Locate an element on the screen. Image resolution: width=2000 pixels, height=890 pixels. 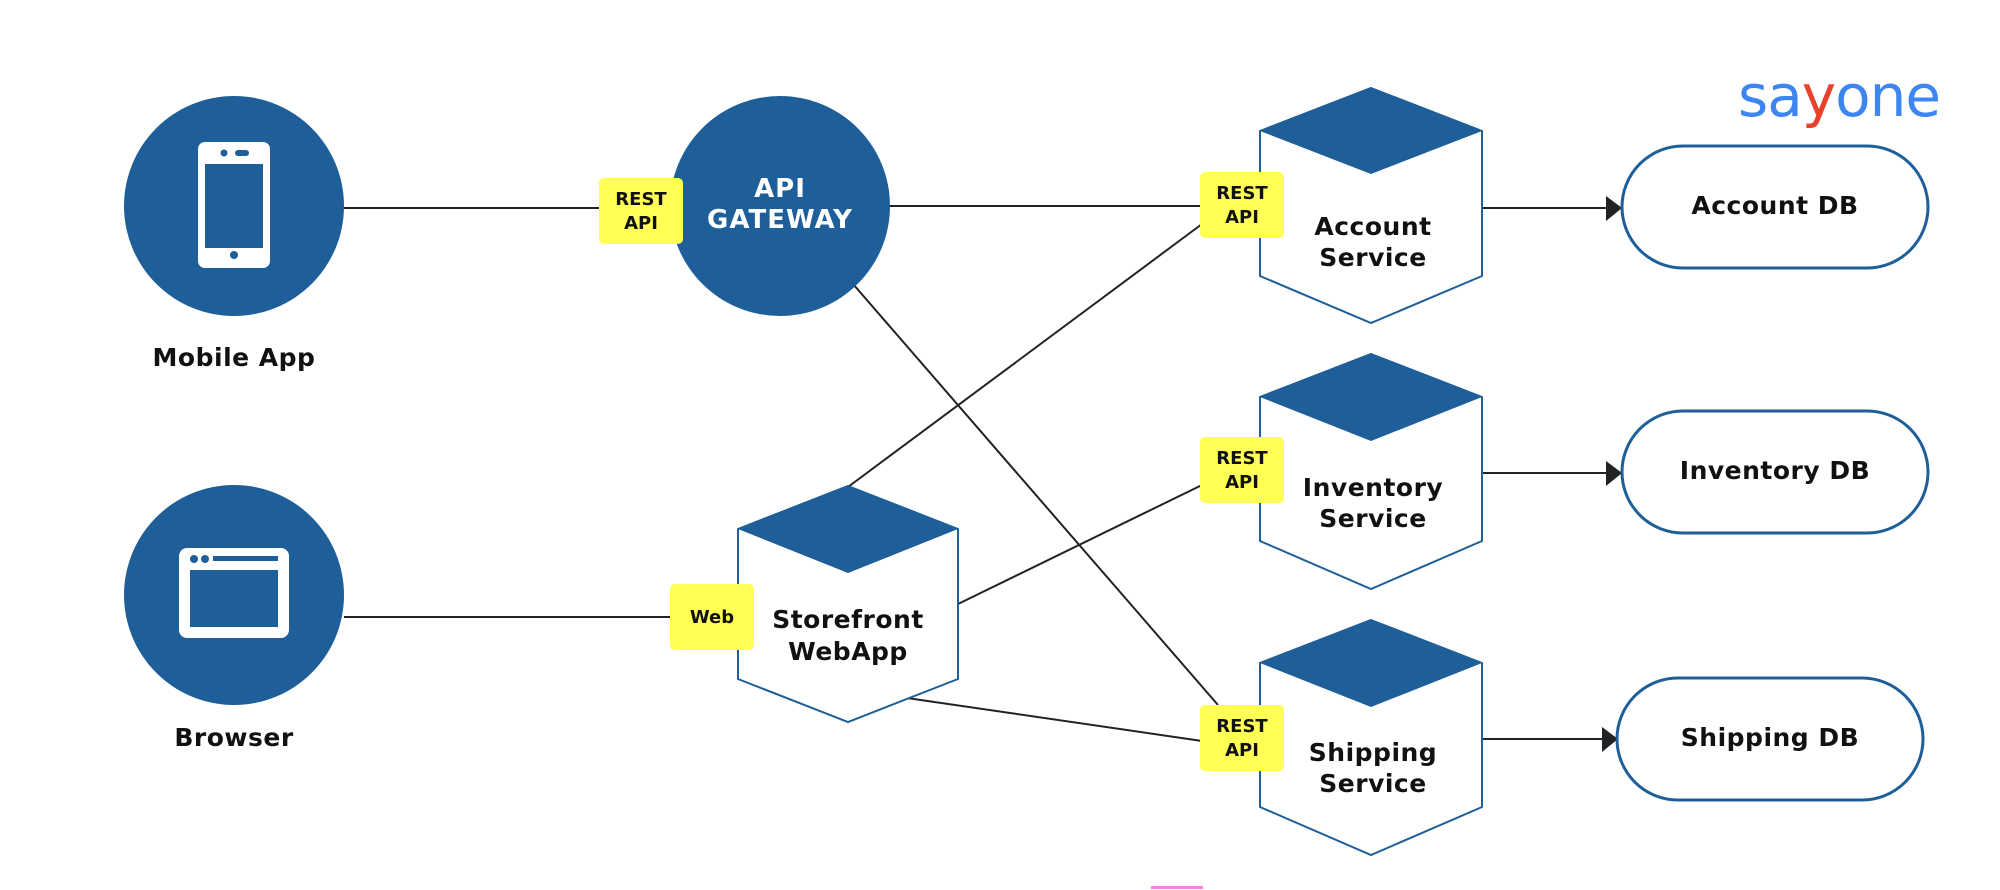
pink-underline-mark is located at coordinates (1177, 887).